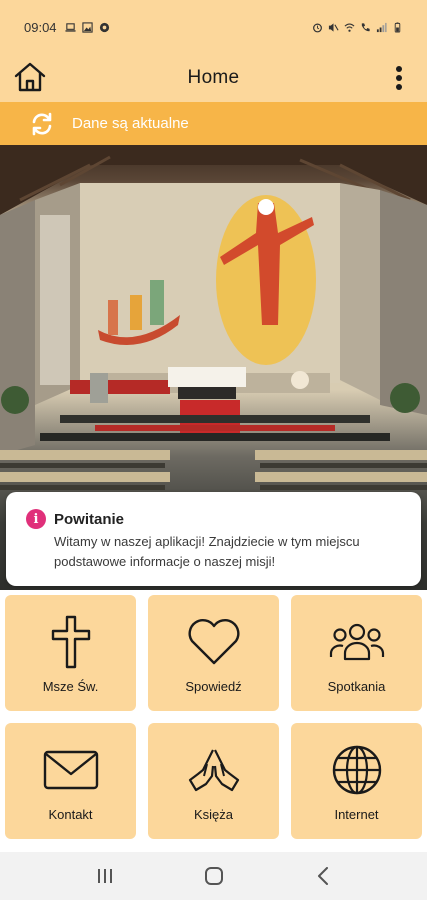 Image resolution: width=427 pixels, height=900 pixels. I want to click on more-vert-icon, so click(399, 78).